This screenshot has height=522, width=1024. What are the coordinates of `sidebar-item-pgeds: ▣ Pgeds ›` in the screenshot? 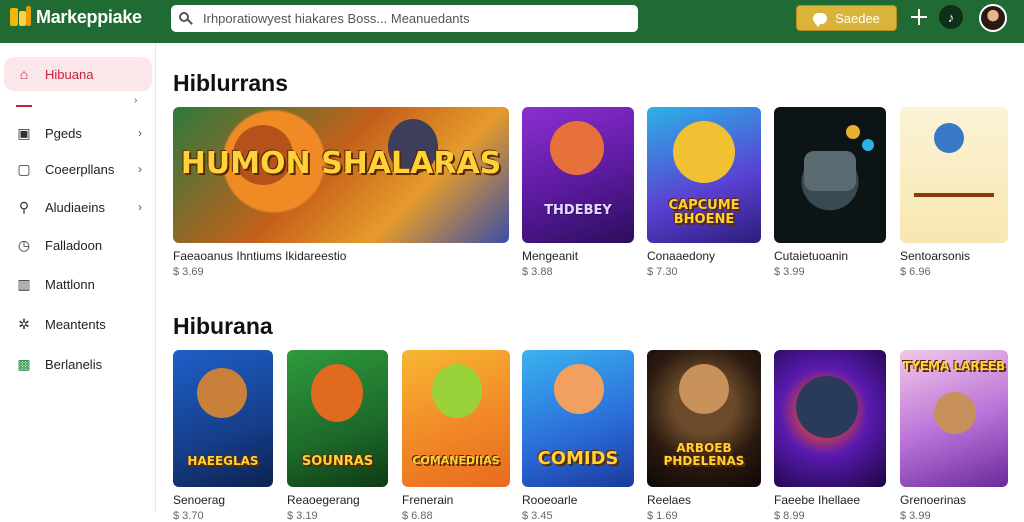 It's located at (78, 133).